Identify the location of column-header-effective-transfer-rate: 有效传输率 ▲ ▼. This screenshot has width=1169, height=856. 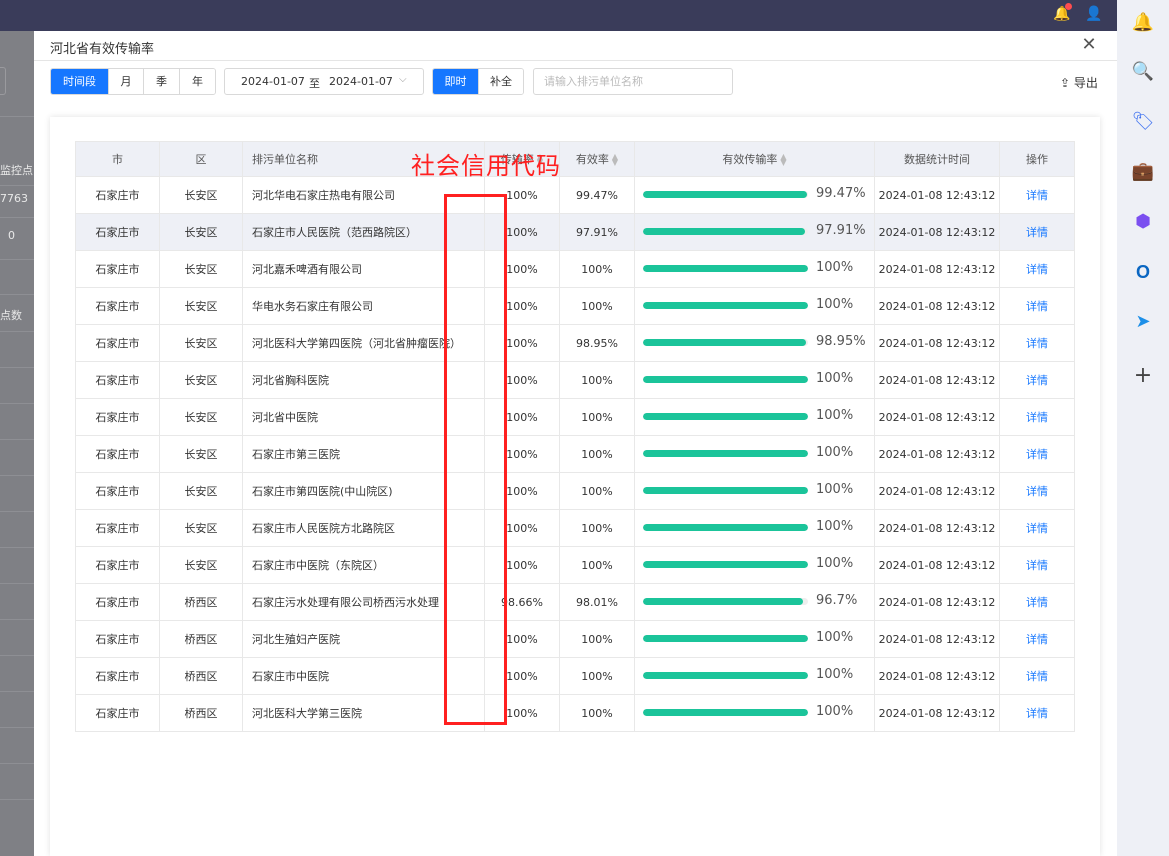
(754, 159).